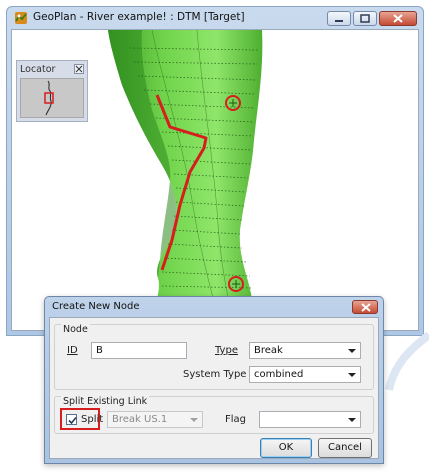 The image size is (429, 475). Describe the element at coordinates (305, 374) in the screenshot. I see `system-type-select: combined` at that location.